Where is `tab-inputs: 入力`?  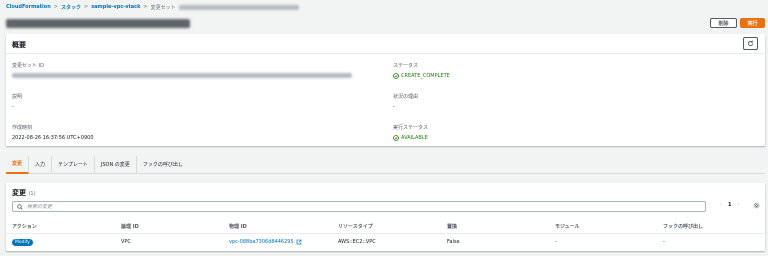 tab-inputs: 入力 is located at coordinates (41, 164).